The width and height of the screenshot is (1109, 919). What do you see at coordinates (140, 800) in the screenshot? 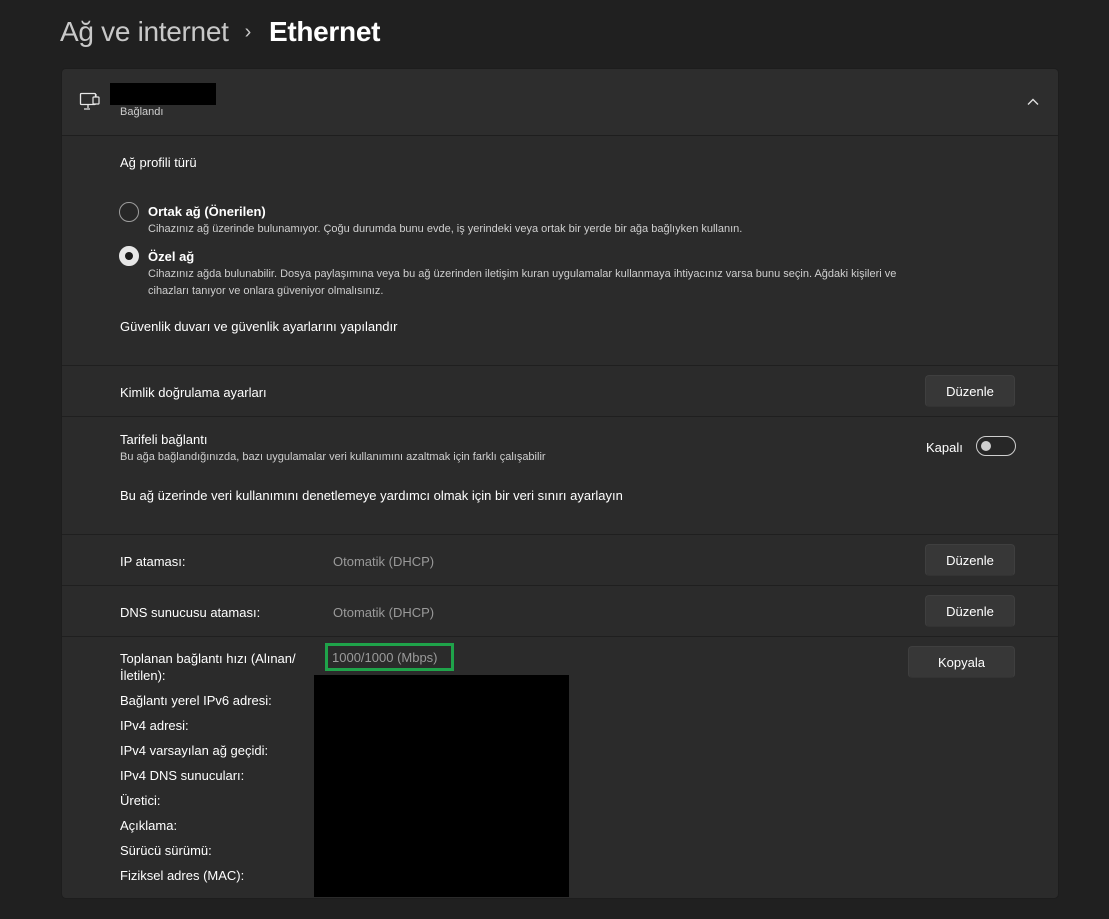
I see `property-label: Üretici:` at bounding box center [140, 800].